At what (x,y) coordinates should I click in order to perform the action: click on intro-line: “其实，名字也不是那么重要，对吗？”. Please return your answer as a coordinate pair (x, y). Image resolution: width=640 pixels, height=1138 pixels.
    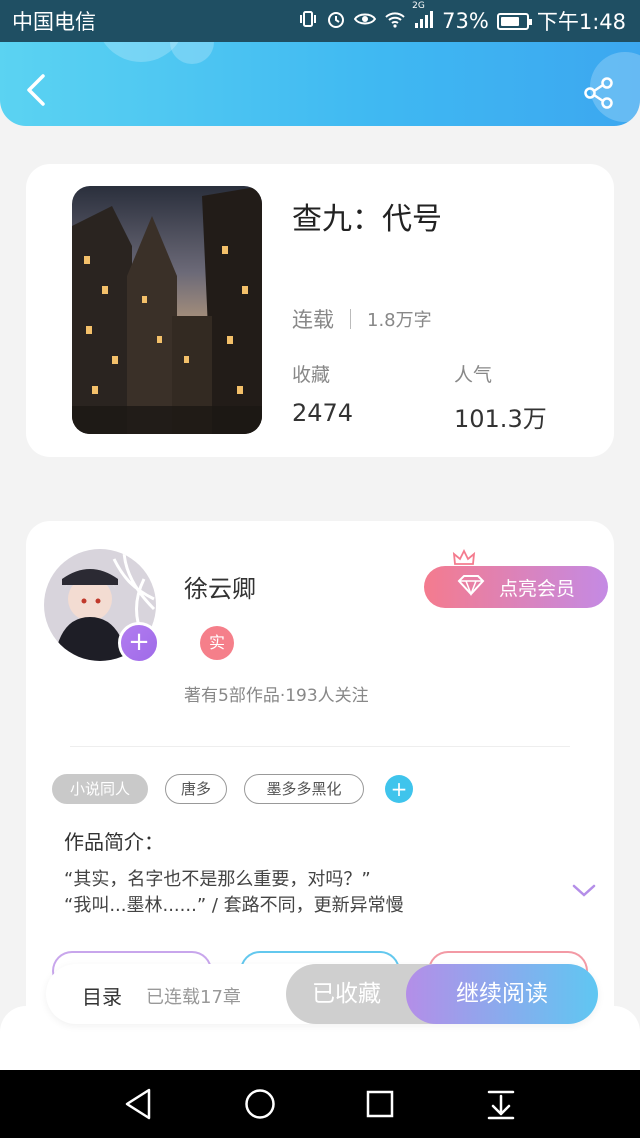
    Looking at the image, I should click on (217, 879).